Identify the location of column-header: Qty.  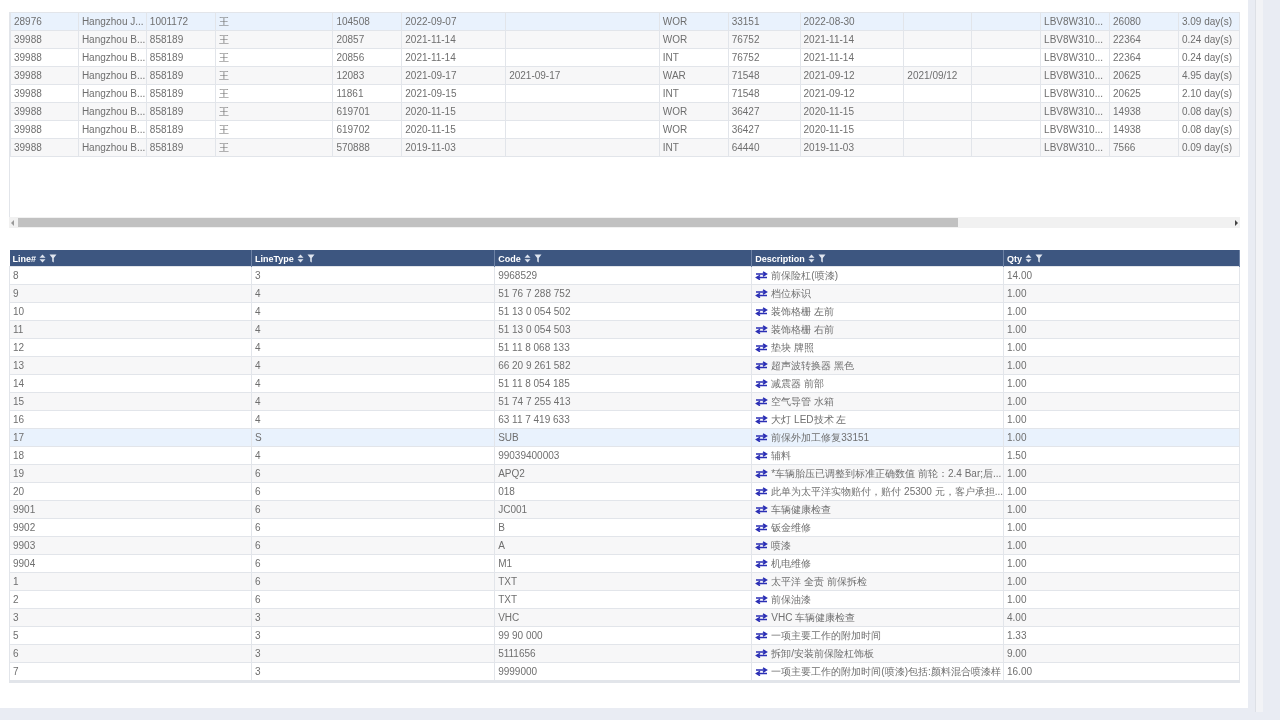
(1025, 258).